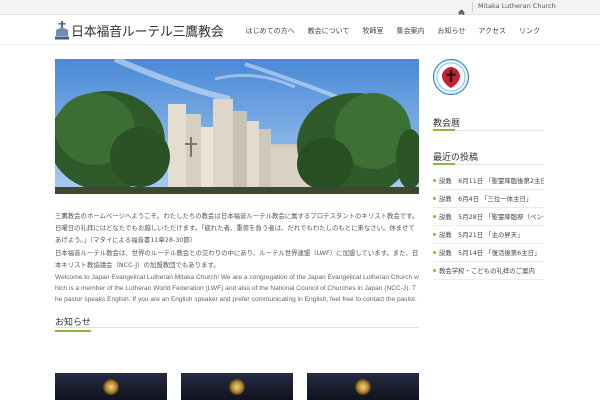  Describe the element at coordinates (492, 31) in the screenshot. I see `nav-item-access: アクセス` at that location.